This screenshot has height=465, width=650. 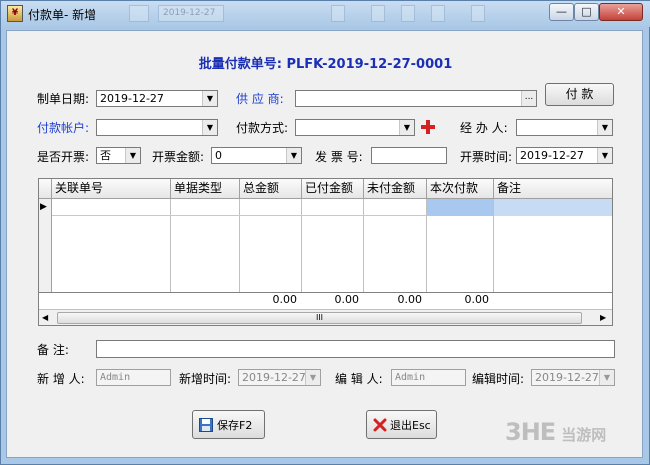 What do you see at coordinates (157, 127) in the screenshot?
I see `account-select: ▼` at bounding box center [157, 127].